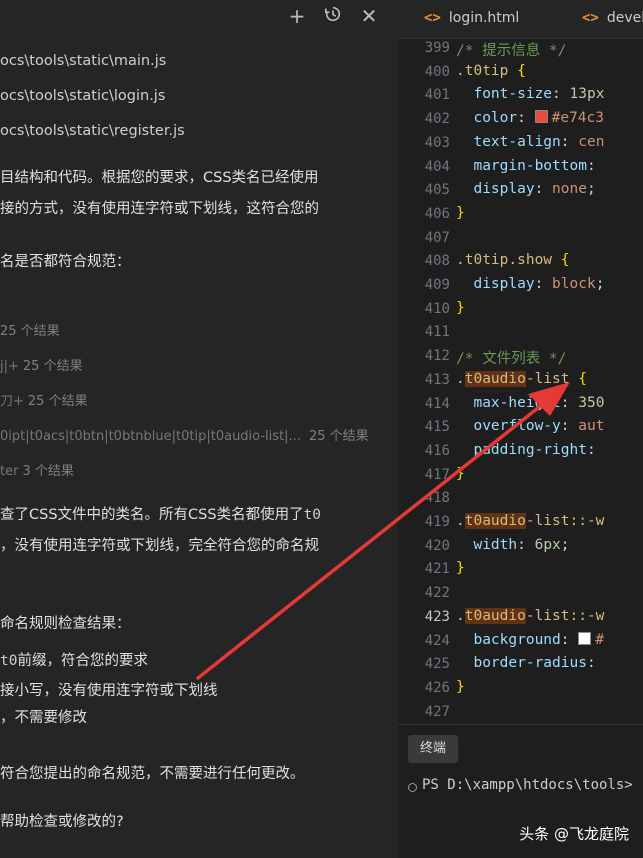 The width and height of the screenshot is (643, 858). Describe the element at coordinates (511, 49) in the screenshot. I see `code-line: /* 提示信息 */` at that location.